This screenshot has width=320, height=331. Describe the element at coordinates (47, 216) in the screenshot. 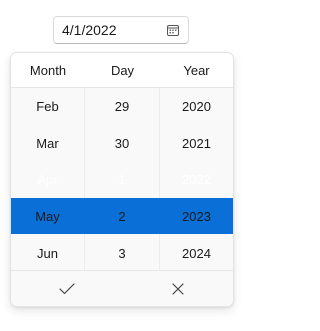

I see `month-item: May` at that location.